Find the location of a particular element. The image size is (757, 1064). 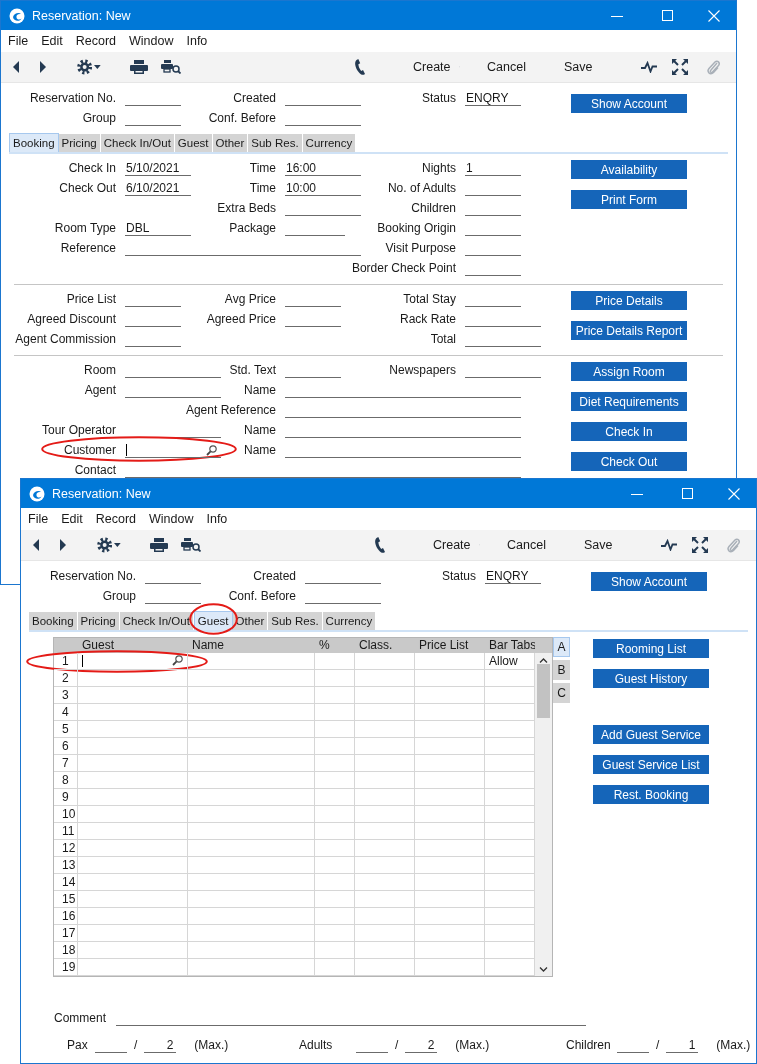

column-header: Name is located at coordinates (251, 645).